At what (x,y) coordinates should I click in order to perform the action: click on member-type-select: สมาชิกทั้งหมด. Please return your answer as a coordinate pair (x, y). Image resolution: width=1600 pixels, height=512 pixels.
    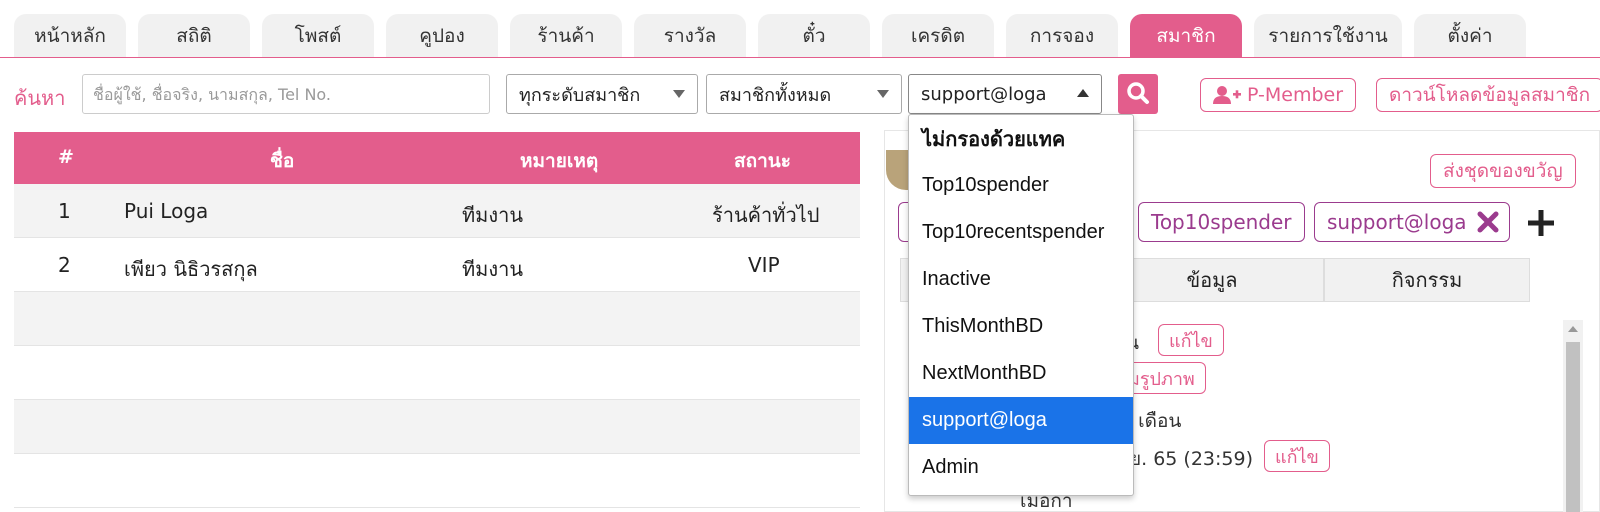
    Looking at the image, I should click on (804, 94).